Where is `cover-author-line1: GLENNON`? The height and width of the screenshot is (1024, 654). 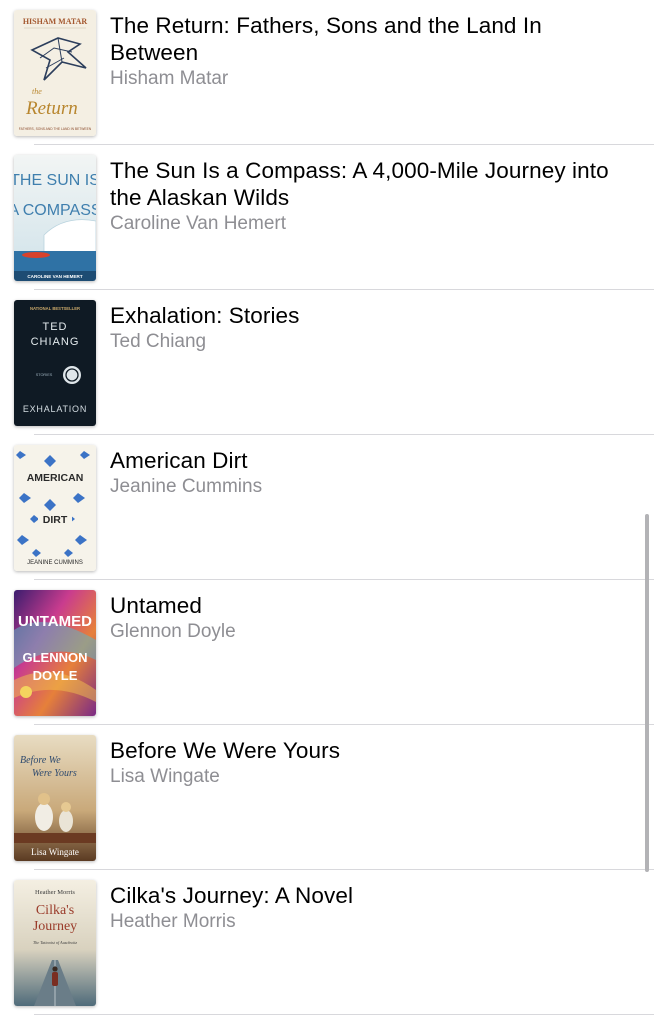
cover-author-line1: GLENNON is located at coordinates (55, 657).